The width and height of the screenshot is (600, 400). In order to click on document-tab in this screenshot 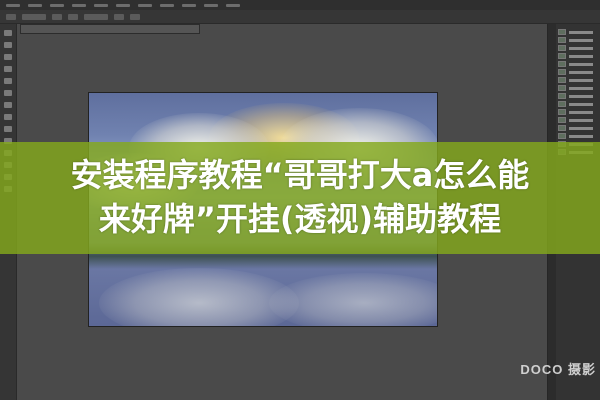, I will do `click(110, 29)`.